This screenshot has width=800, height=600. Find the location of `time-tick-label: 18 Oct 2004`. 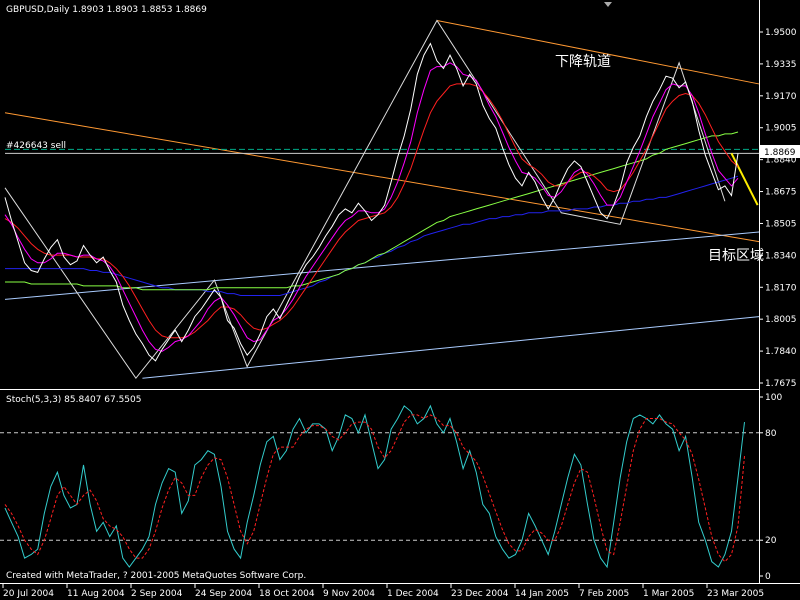

time-tick-label: 18 Oct 2004 is located at coordinates (287, 594).